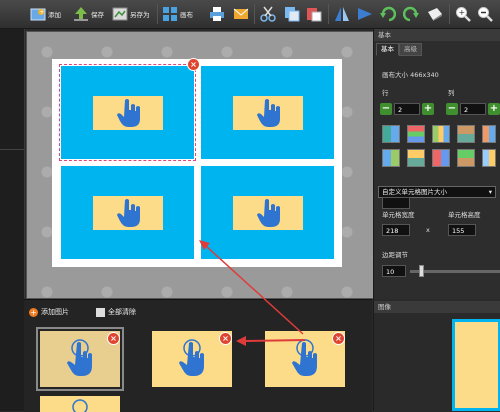 Image resolution: width=500 pixels, height=412 pixels. What do you see at coordinates (120, 14) in the screenshot?
I see `saveas-icon` at bounding box center [120, 14].